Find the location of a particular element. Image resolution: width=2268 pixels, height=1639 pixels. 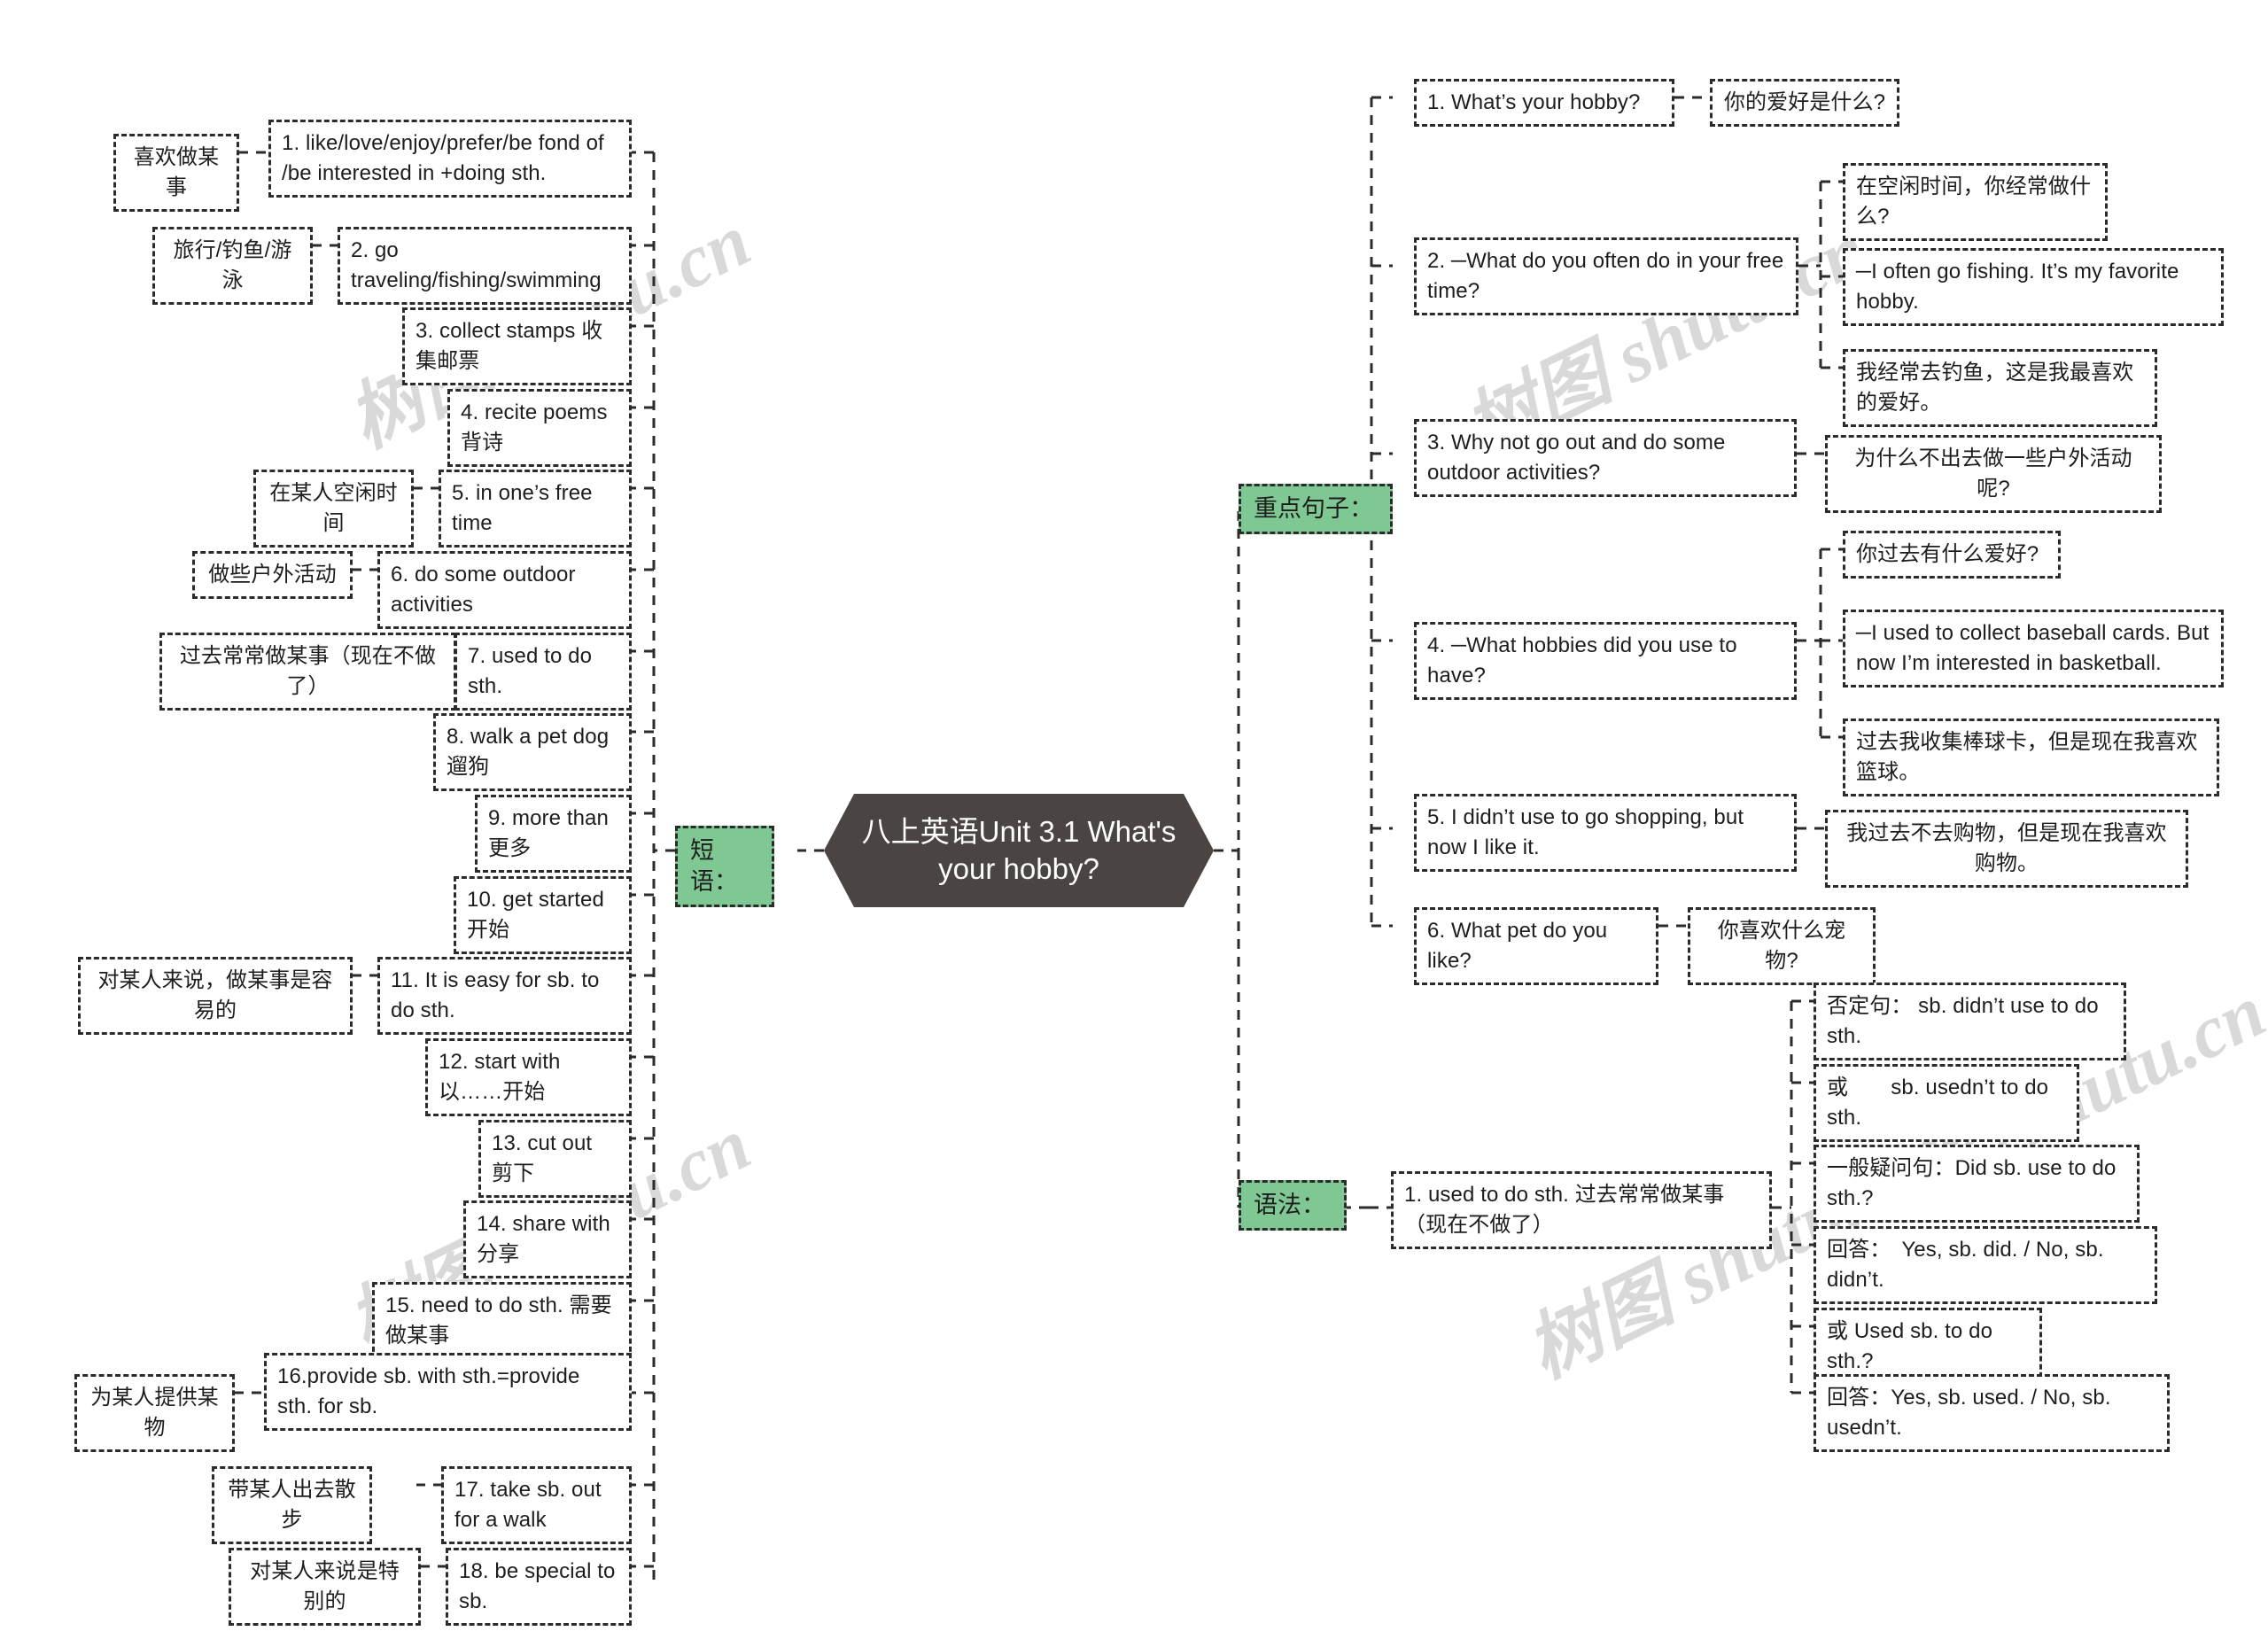

phrase-gloss-text: 旅行/钓鱼/游泳 is located at coordinates (232, 265).